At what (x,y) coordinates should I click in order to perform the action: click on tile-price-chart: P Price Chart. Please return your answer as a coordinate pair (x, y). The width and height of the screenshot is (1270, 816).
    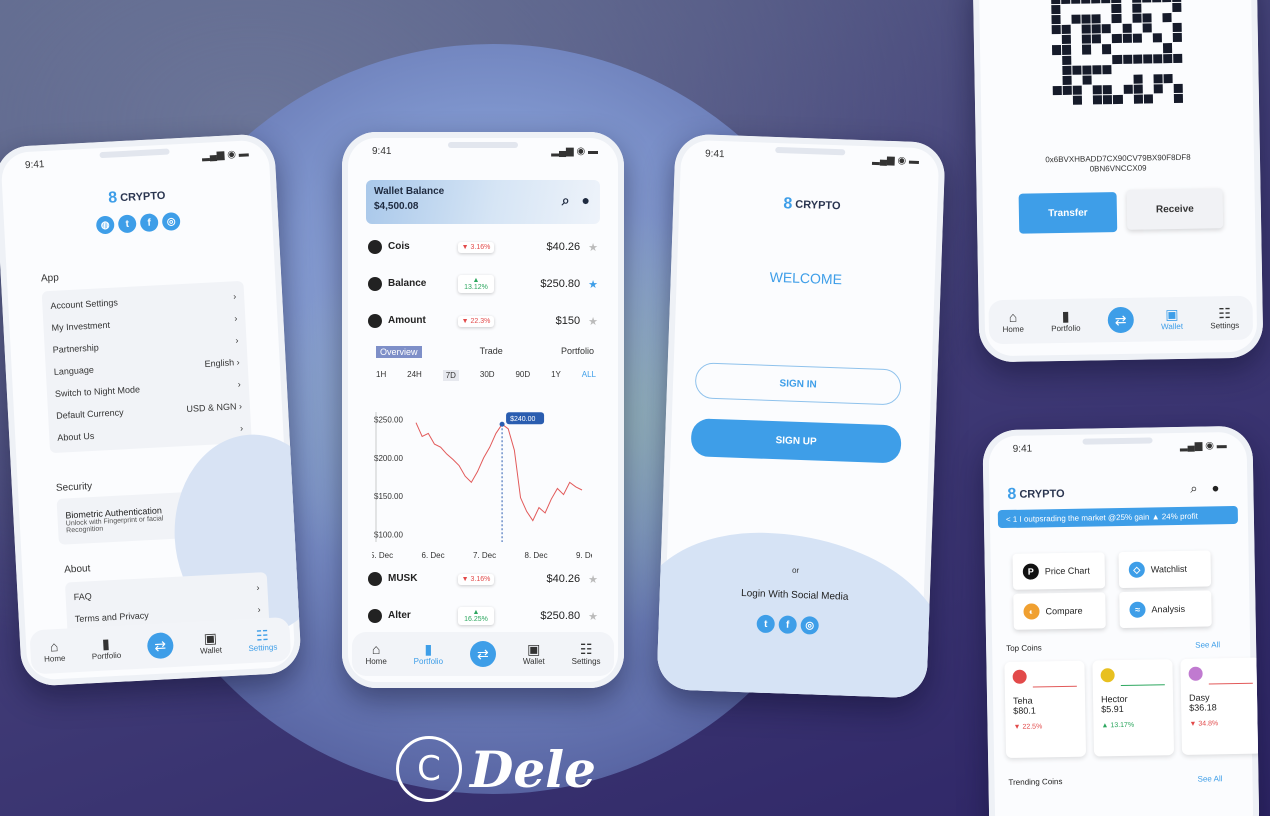
    Looking at the image, I should click on (1059, 571).